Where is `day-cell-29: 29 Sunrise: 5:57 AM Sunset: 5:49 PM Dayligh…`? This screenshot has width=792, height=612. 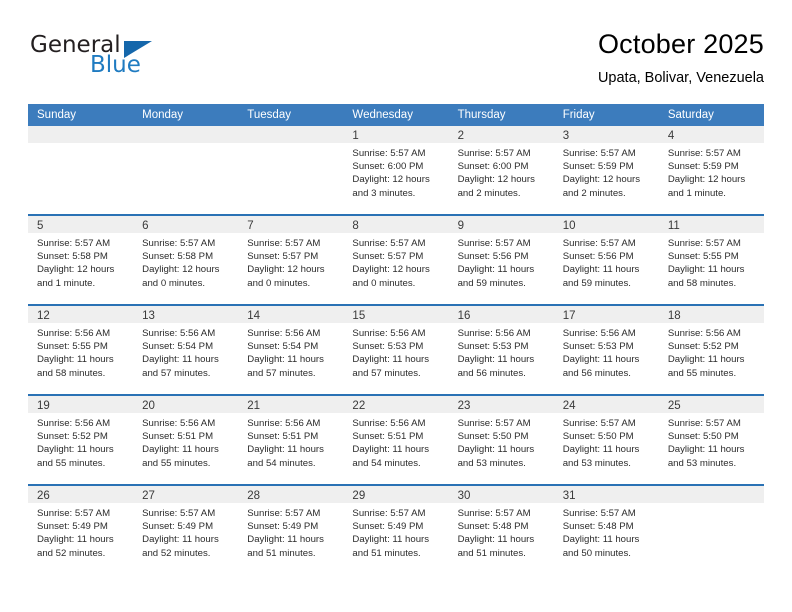 day-cell-29: 29 Sunrise: 5:57 AM Sunset: 5:49 PM Dayligh… is located at coordinates (396, 530).